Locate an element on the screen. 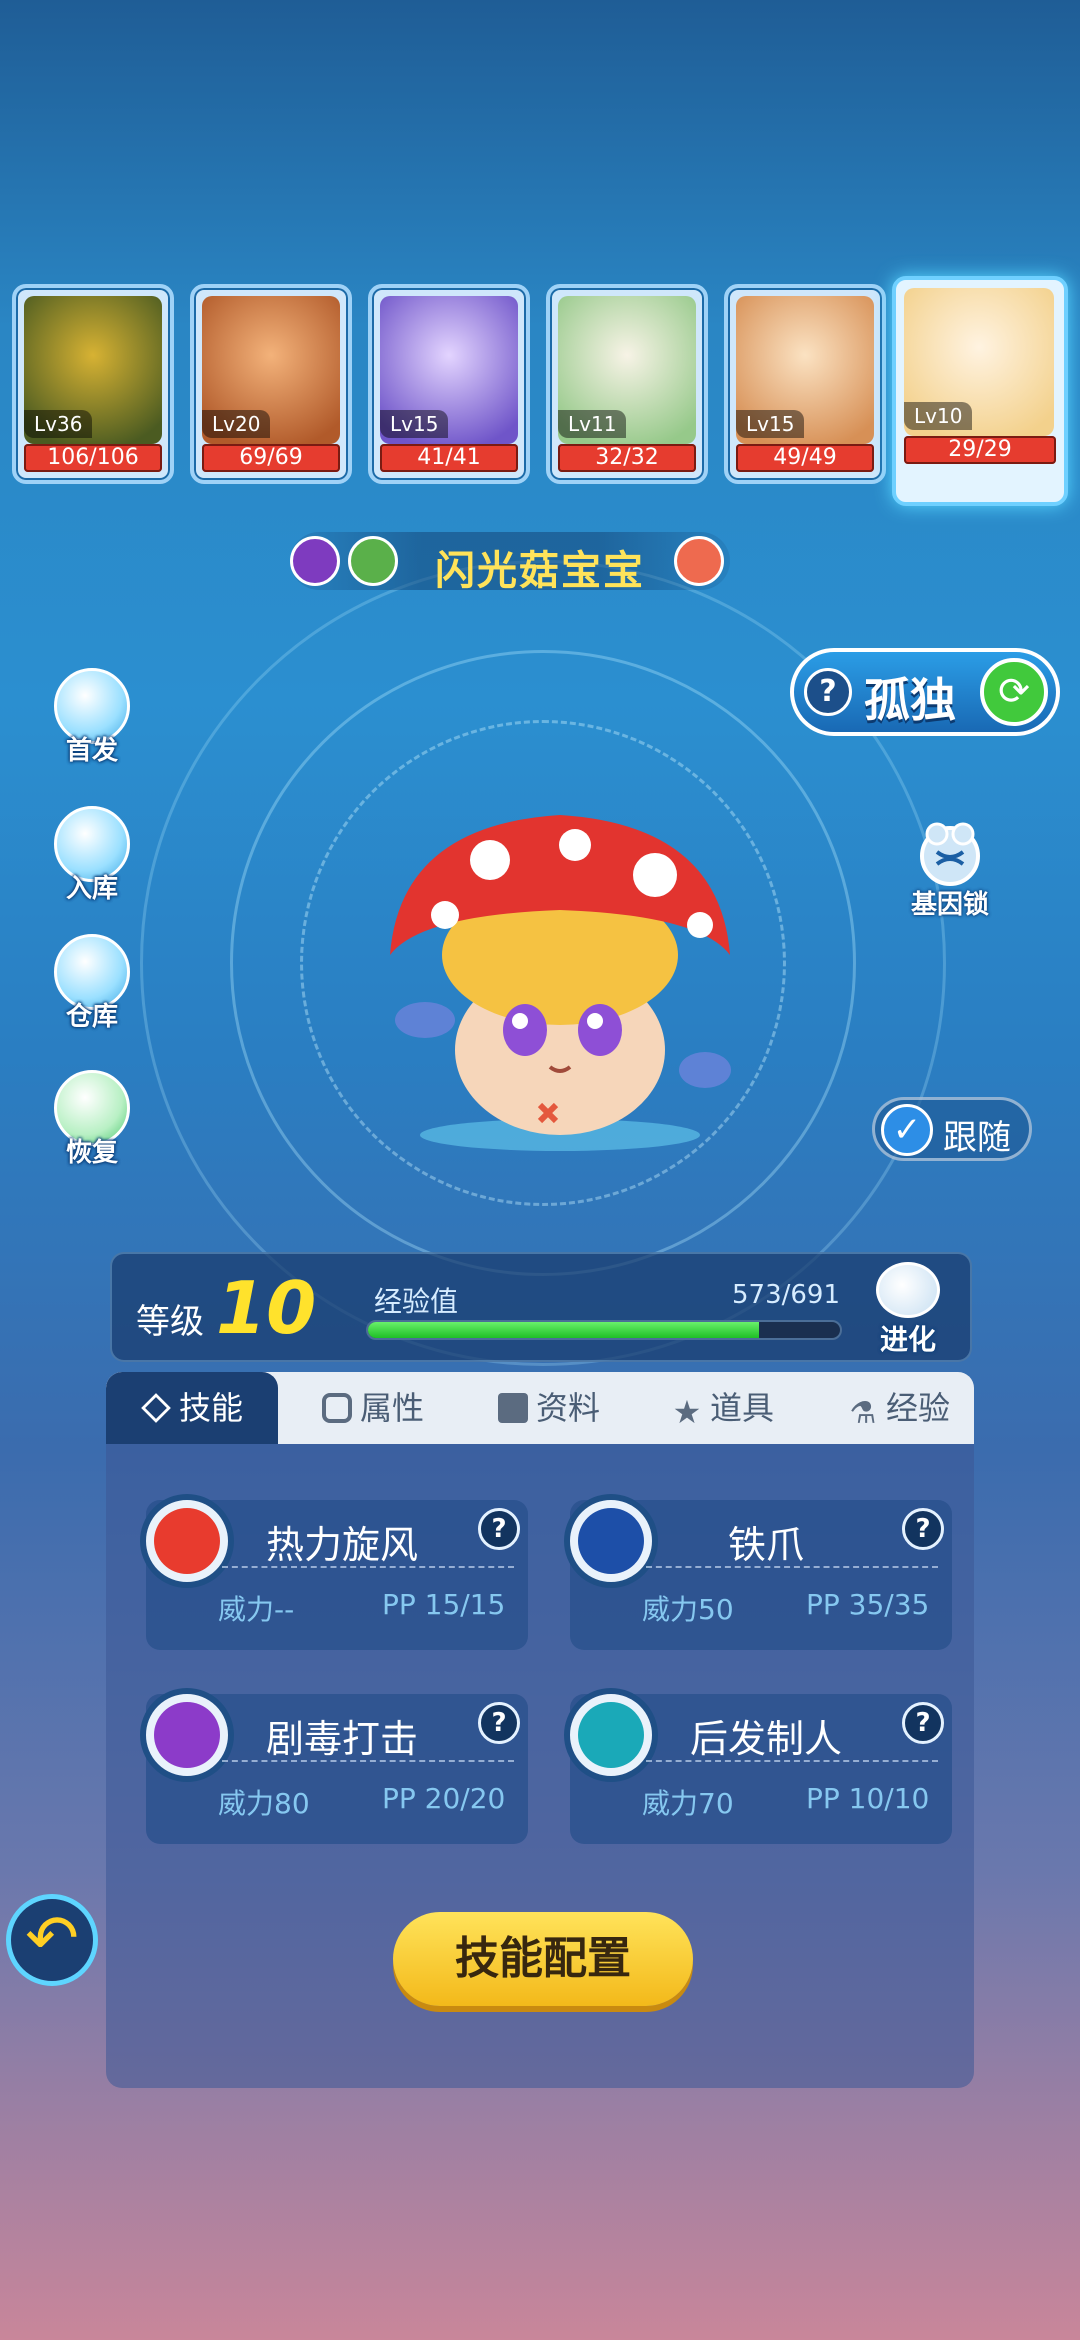 The width and height of the screenshot is (1080, 2340). gene-lock-label: 基因锁 is located at coordinates (949, 905).